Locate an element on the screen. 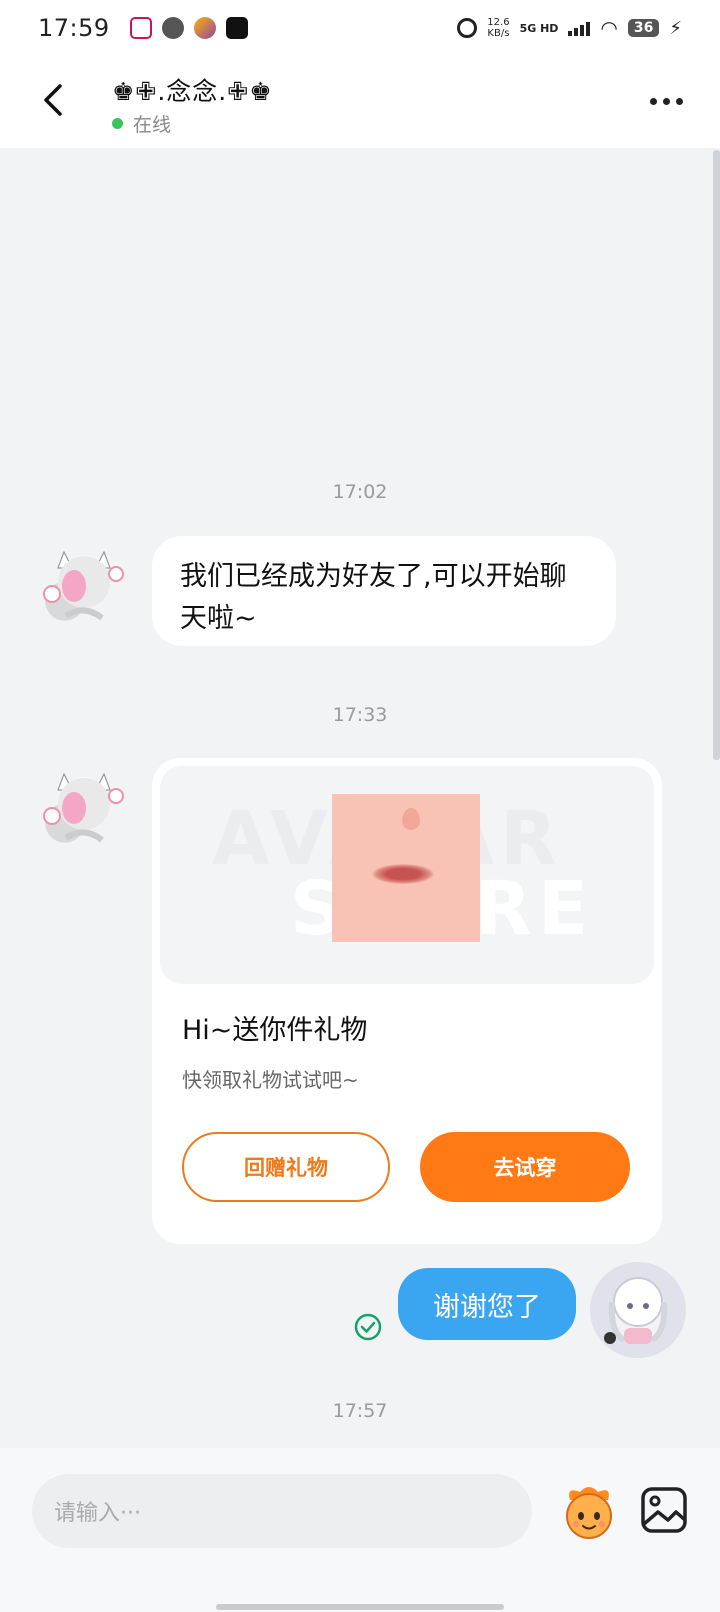  net-speed: 12.6 KB/s is located at coordinates (498, 28).